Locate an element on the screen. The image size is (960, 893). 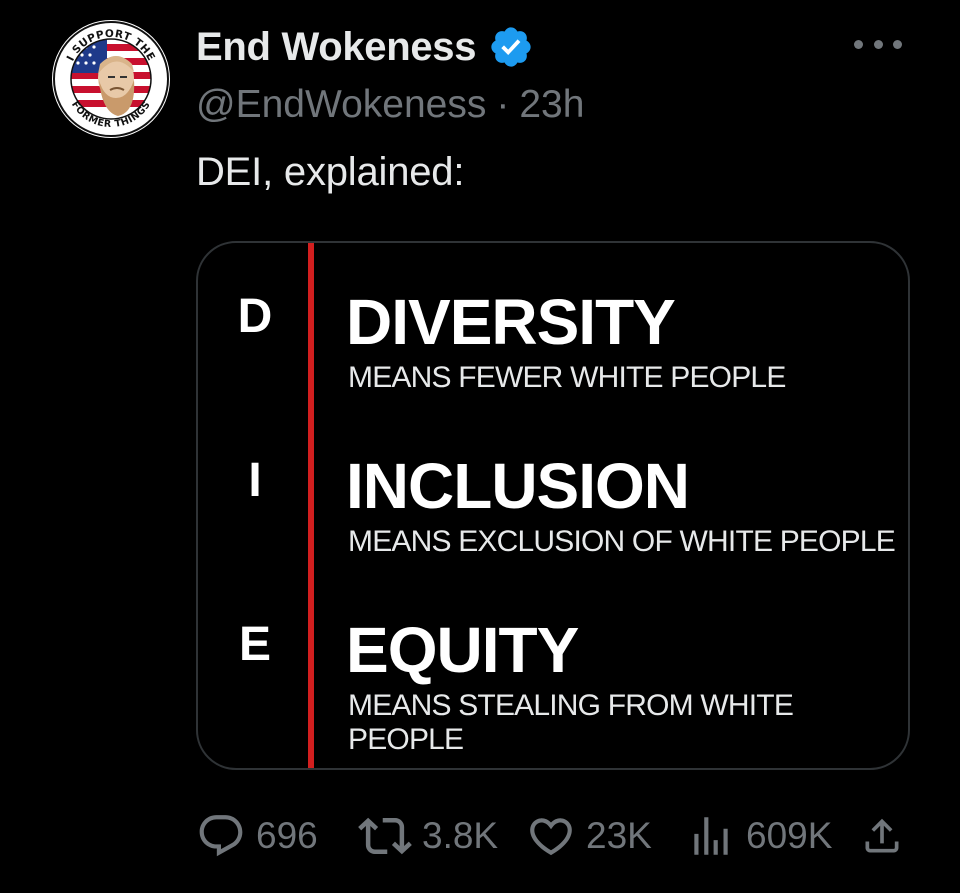
verified-badge-icon is located at coordinates (513, 47).